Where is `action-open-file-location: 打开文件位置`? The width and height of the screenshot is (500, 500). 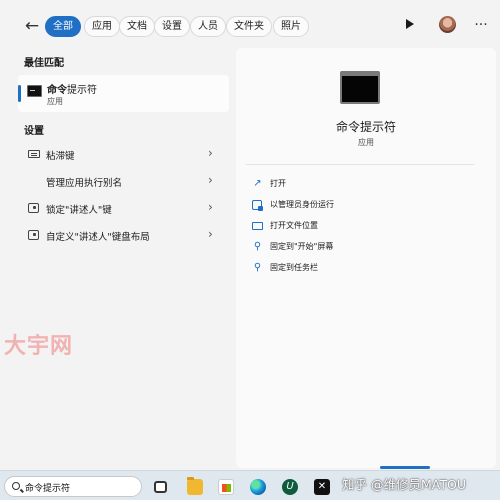 action-open-file-location: 打开文件位置 is located at coordinates (360, 226).